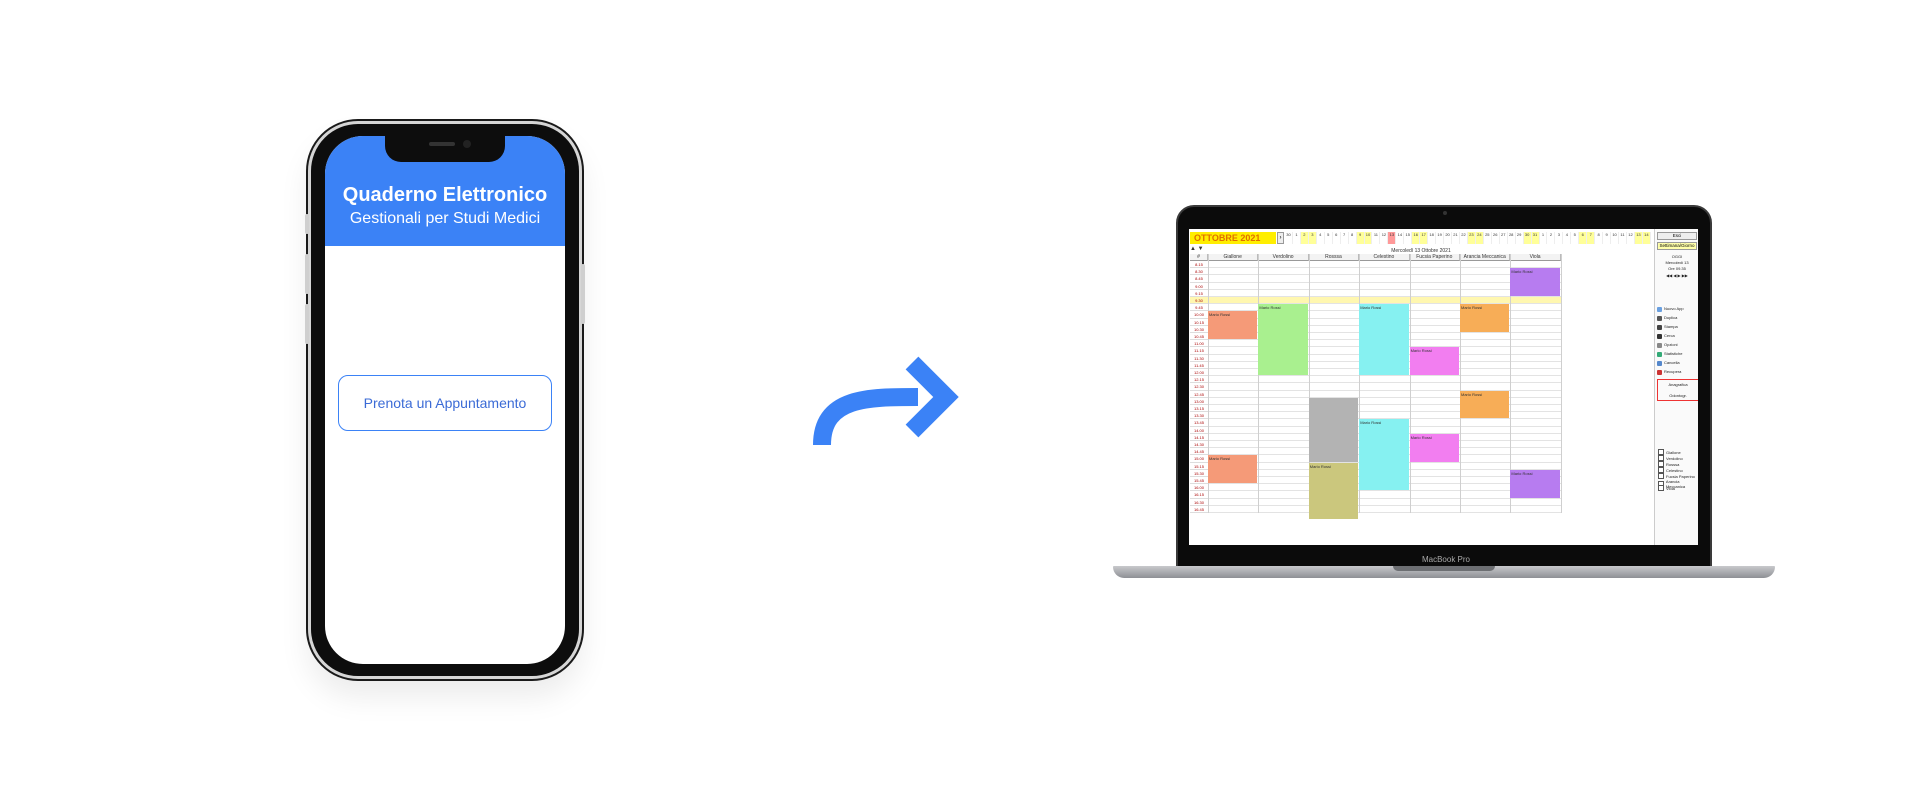  Describe the element at coordinates (1199, 373) in the screenshot. I see `time-slot-label: 12.00` at that location.